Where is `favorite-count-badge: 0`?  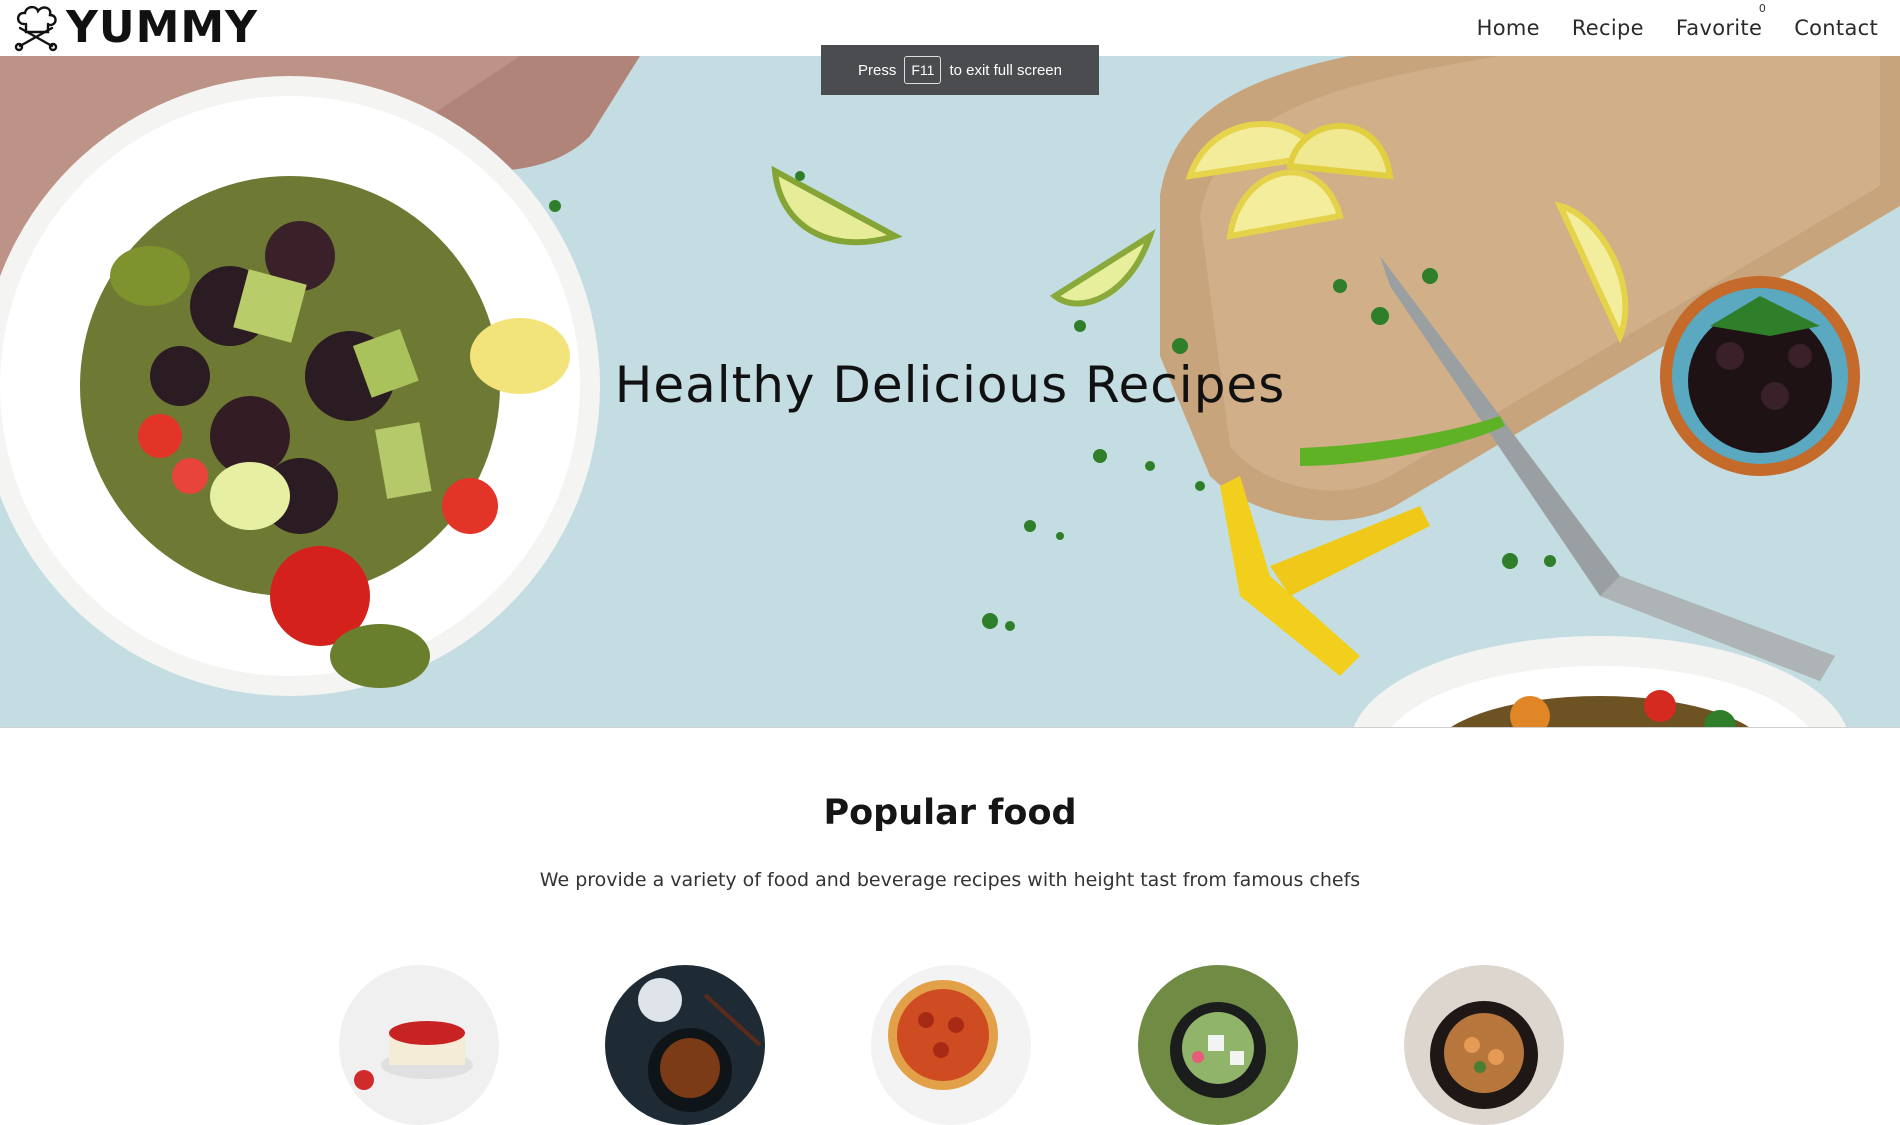
favorite-count-badge: 0 is located at coordinates (1762, 8).